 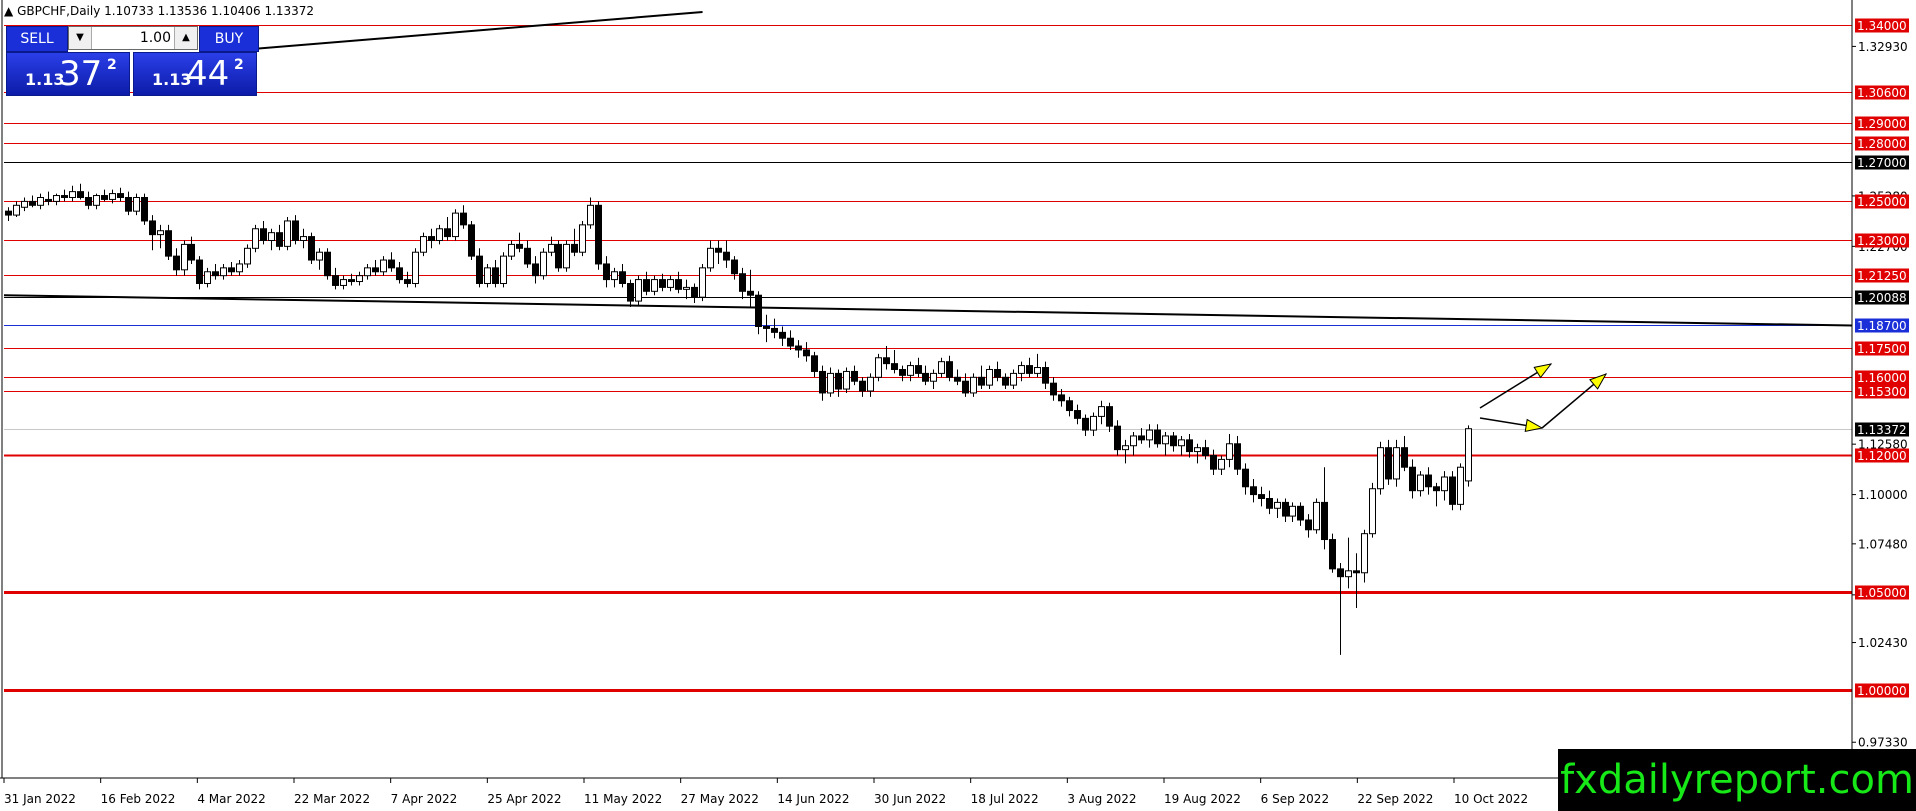 What do you see at coordinates (229, 39) in the screenshot?
I see `buy-button: BUY` at bounding box center [229, 39].